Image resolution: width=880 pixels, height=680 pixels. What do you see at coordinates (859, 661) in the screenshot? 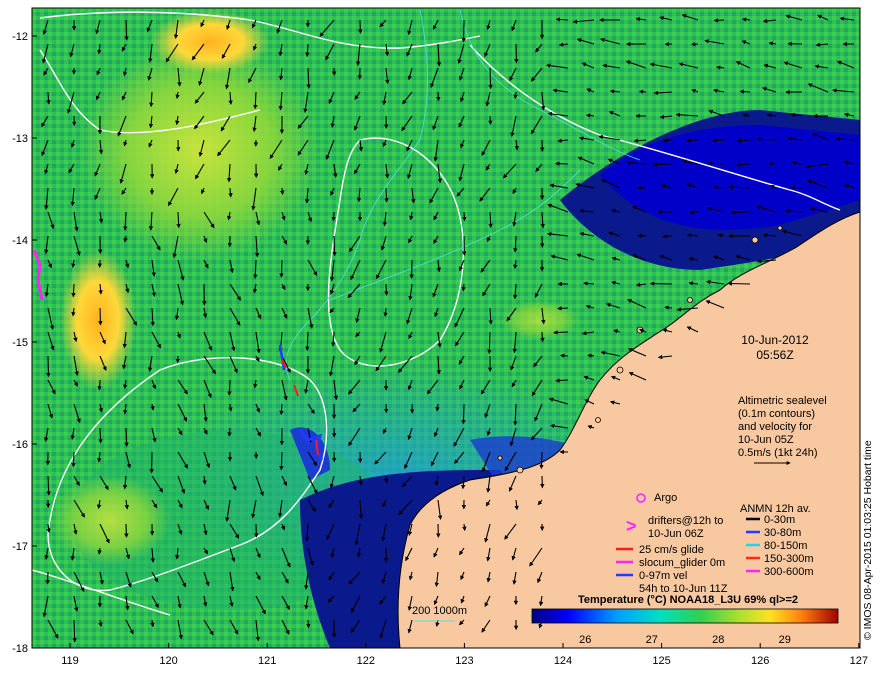
I see `x-tick-label: 127` at bounding box center [859, 661].